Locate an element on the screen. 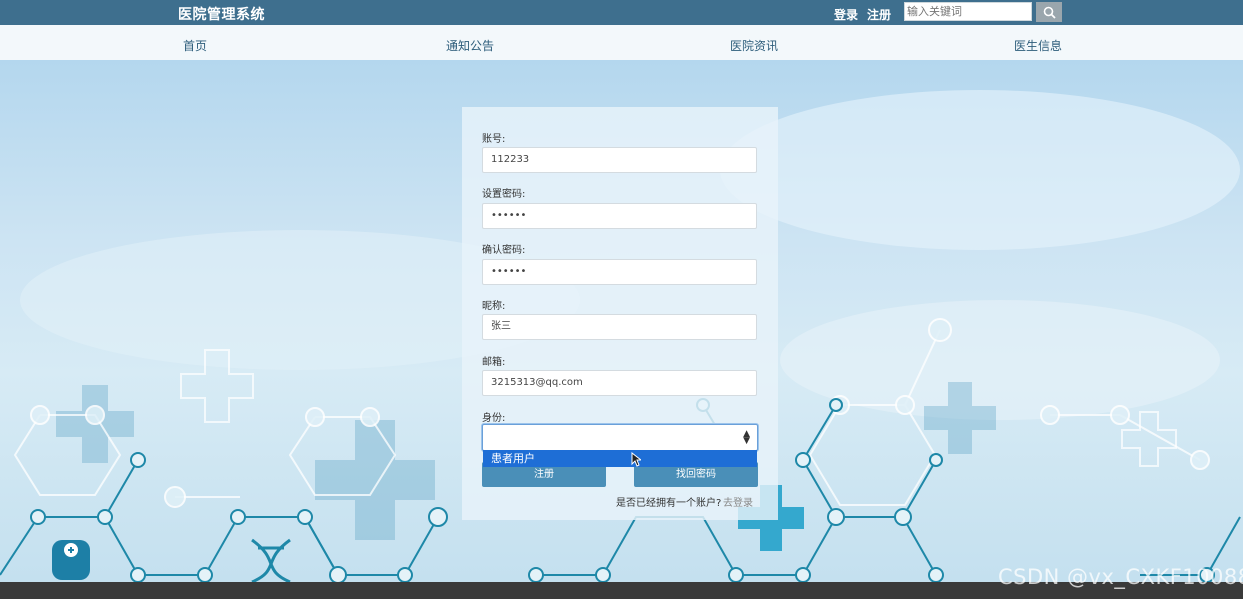 This screenshot has width=1257, height=599. email-field: 3215313@qq.com is located at coordinates (619, 383).